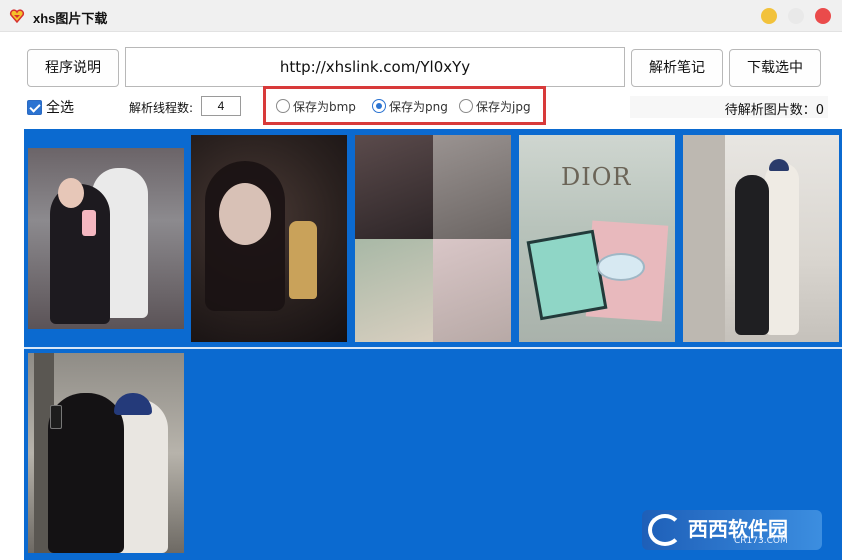 The image size is (842, 560). I want to click on photo-box, so click(567, 275).